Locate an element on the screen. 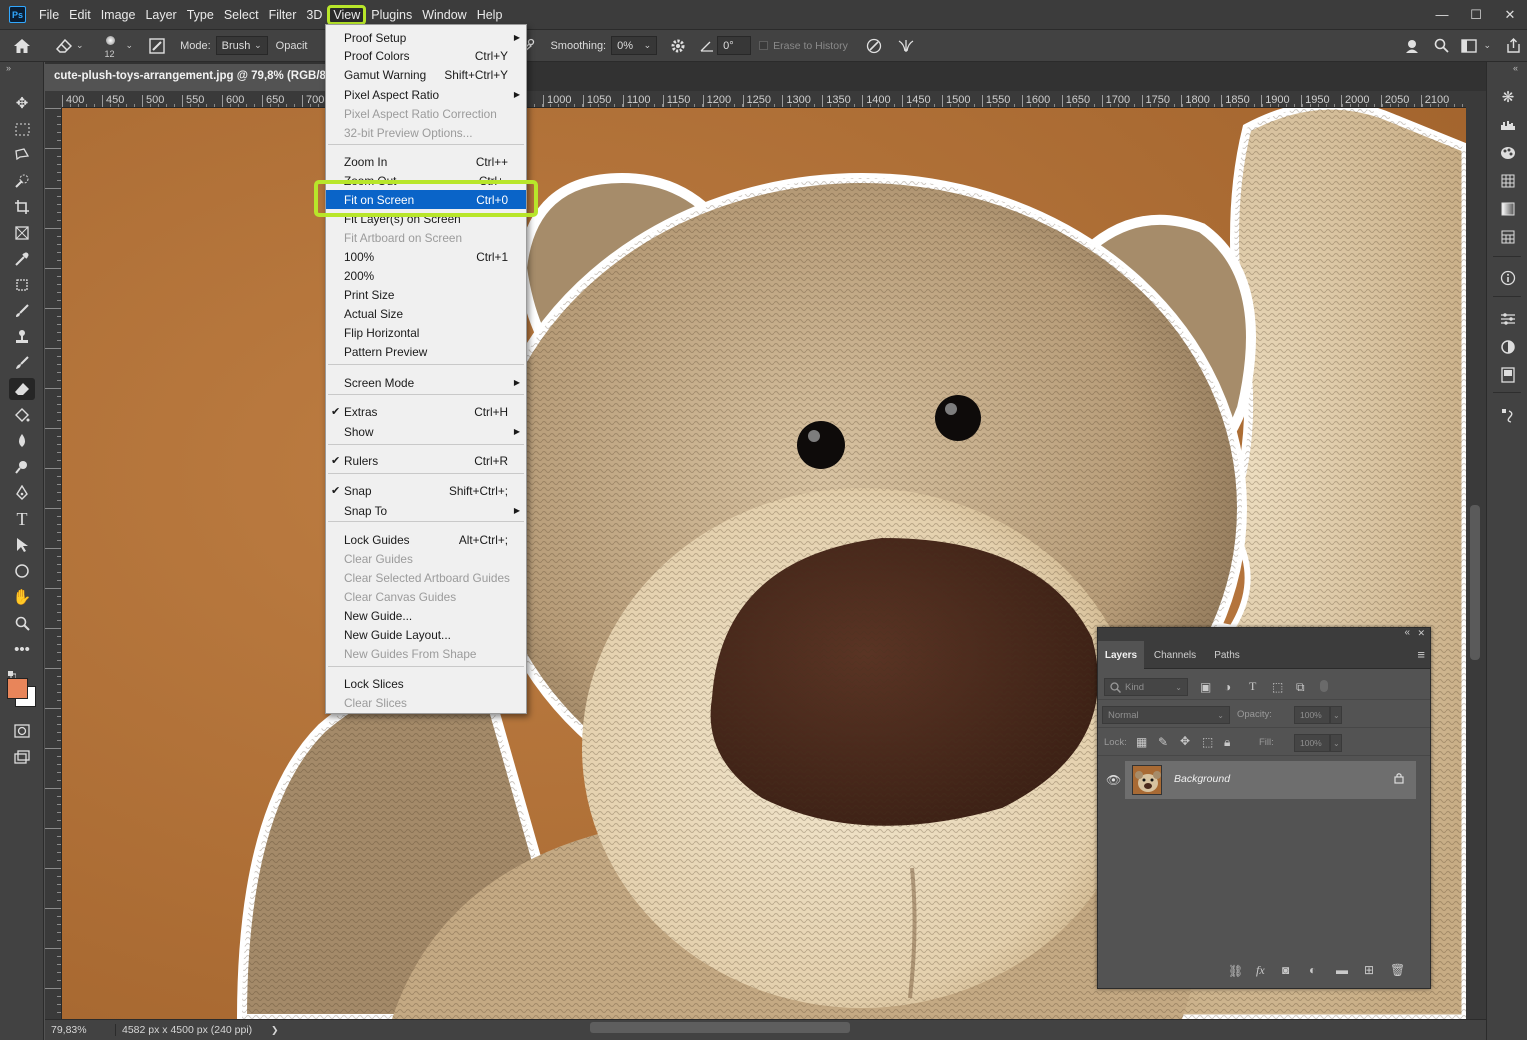 The image size is (1527, 1040). menu-item-clear-canvas-guides: Clear Canvas Guides is located at coordinates (426, 596).